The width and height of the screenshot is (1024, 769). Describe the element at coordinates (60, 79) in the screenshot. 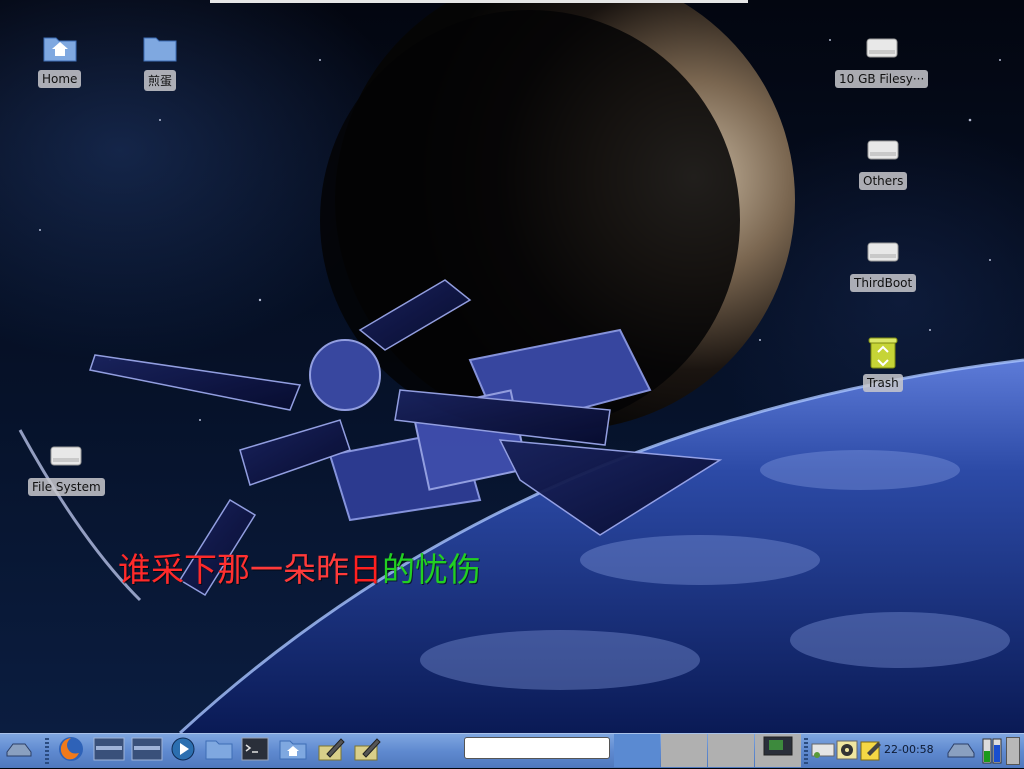

I see `desktop-icon-label: Home` at that location.